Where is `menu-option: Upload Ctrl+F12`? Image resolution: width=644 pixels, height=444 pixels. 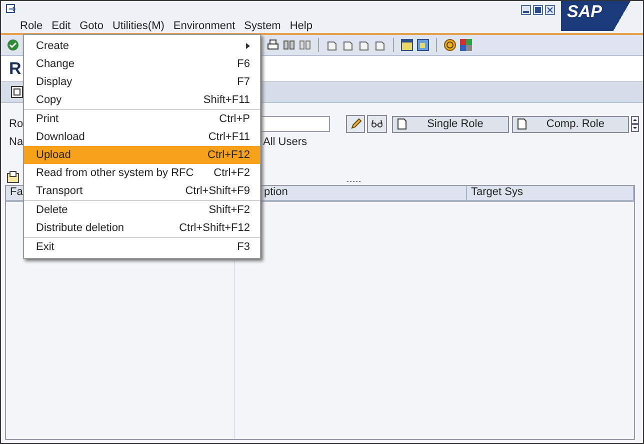
menu-option: Upload Ctrl+F12 is located at coordinates (142, 155).